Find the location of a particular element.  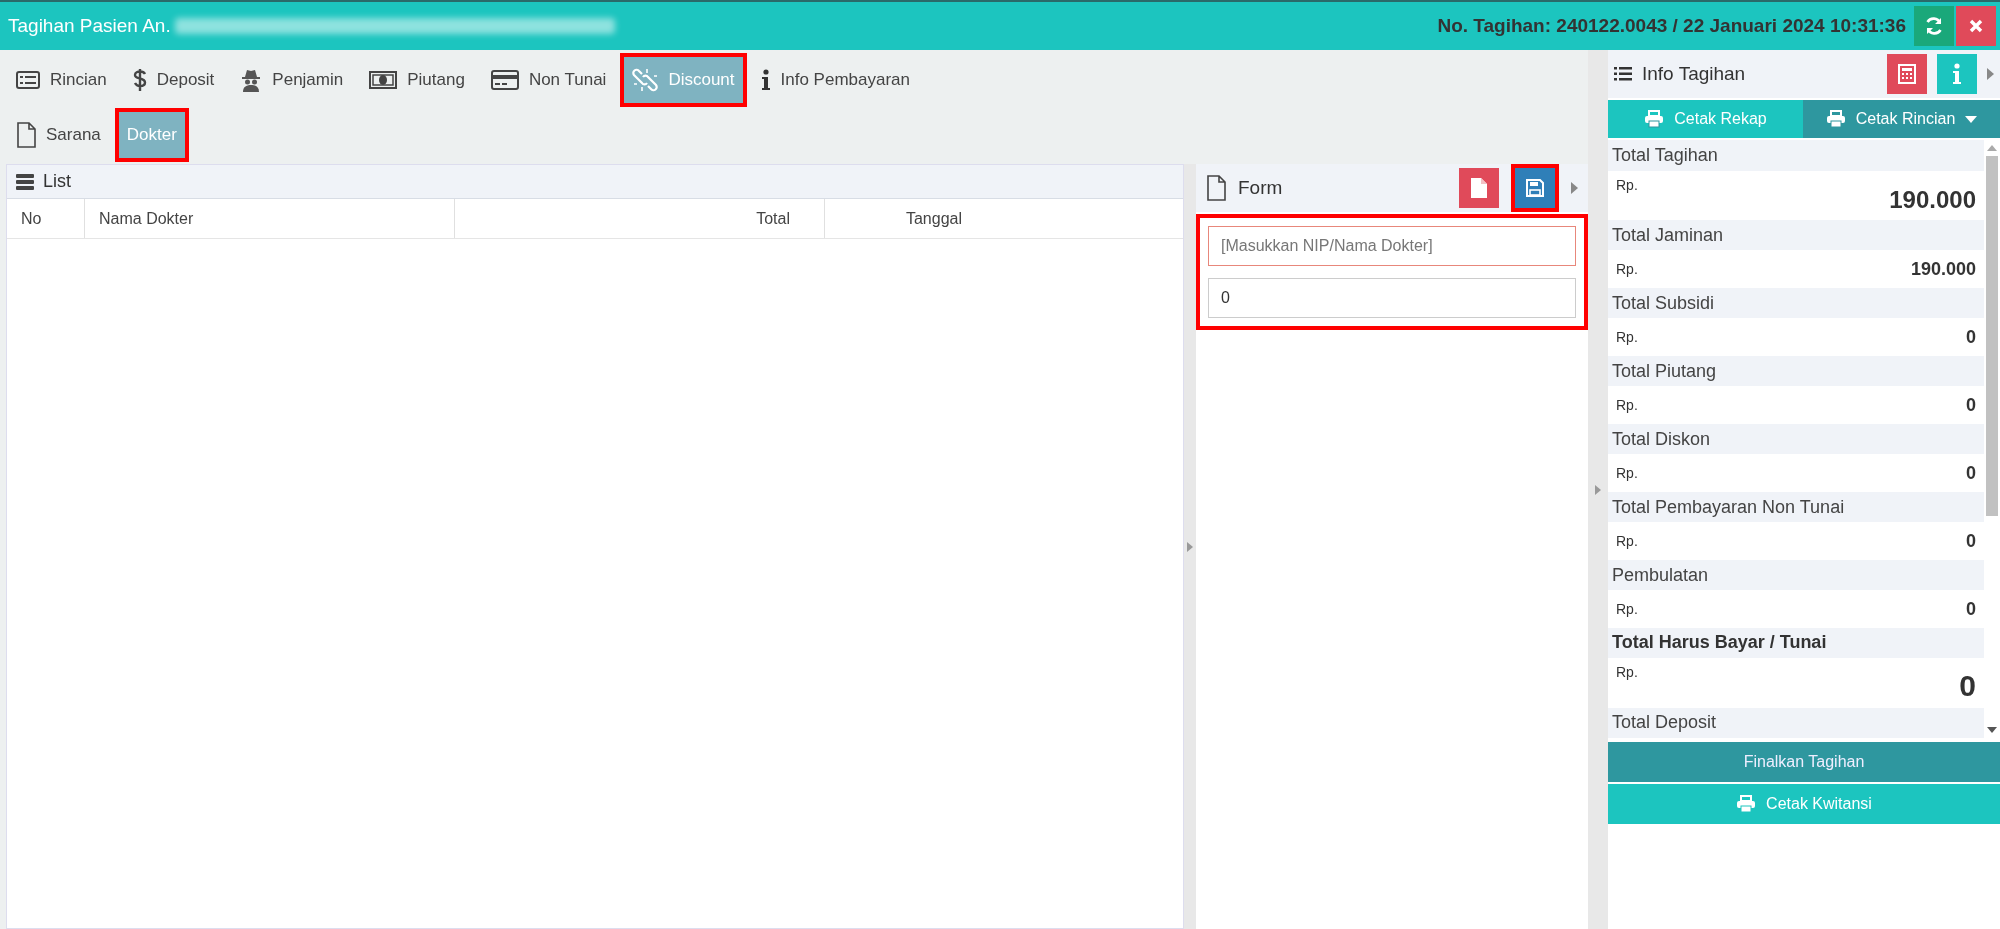

new-button is located at coordinates (1479, 188).